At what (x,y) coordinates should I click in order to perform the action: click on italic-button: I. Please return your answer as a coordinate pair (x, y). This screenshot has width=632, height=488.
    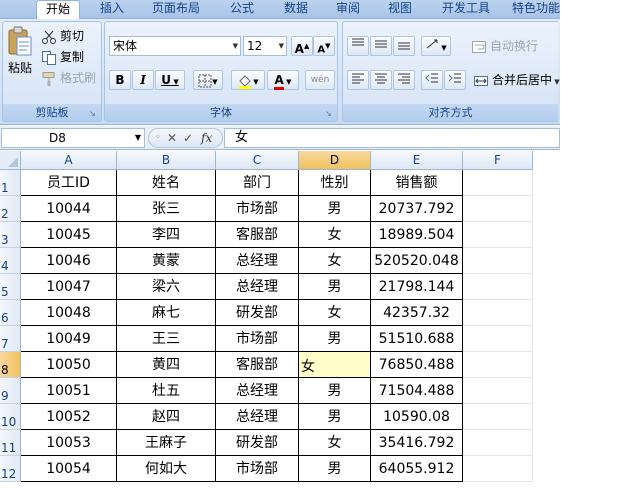
    Looking at the image, I should click on (143, 80).